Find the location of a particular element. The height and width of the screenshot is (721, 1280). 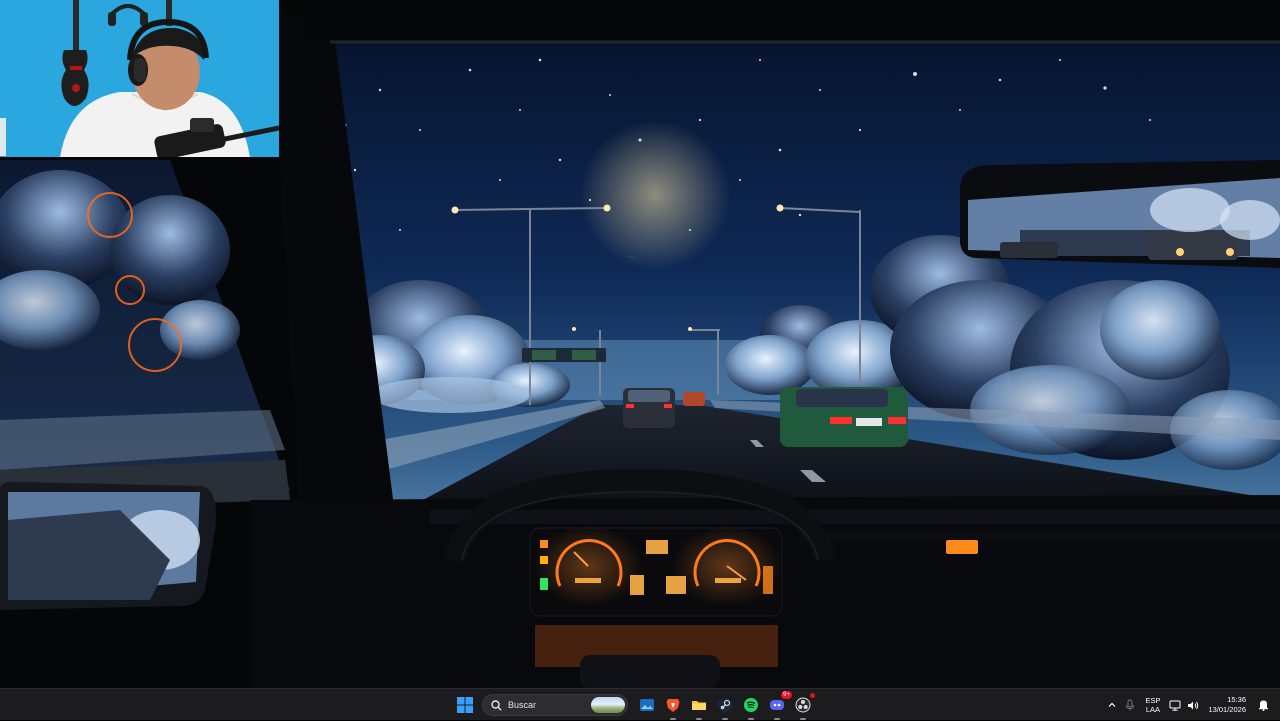

discord-icon is located at coordinates (777, 705).